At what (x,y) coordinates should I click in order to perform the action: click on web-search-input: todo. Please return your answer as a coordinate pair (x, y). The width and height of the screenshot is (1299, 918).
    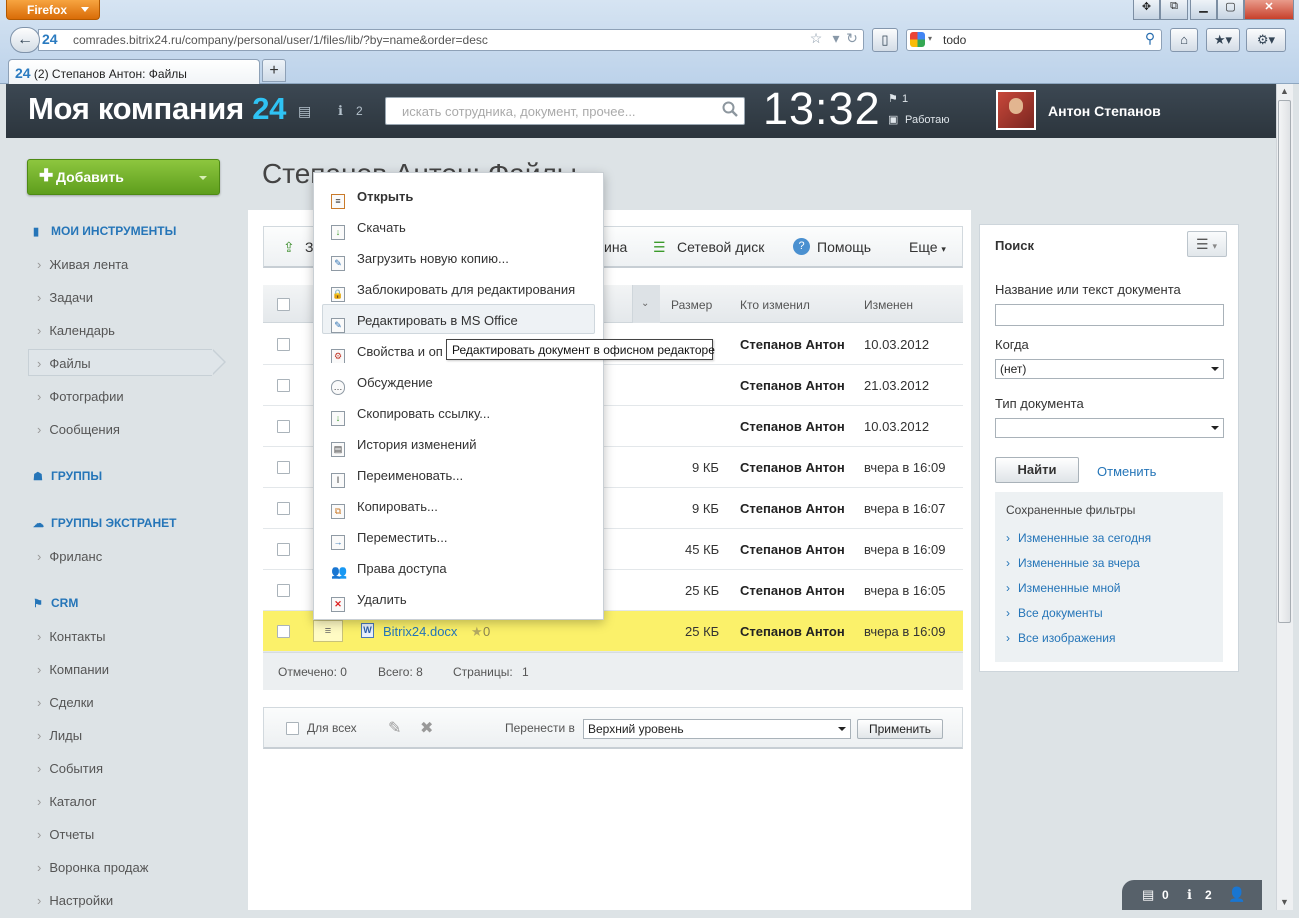
    Looking at the image, I should click on (1034, 40).